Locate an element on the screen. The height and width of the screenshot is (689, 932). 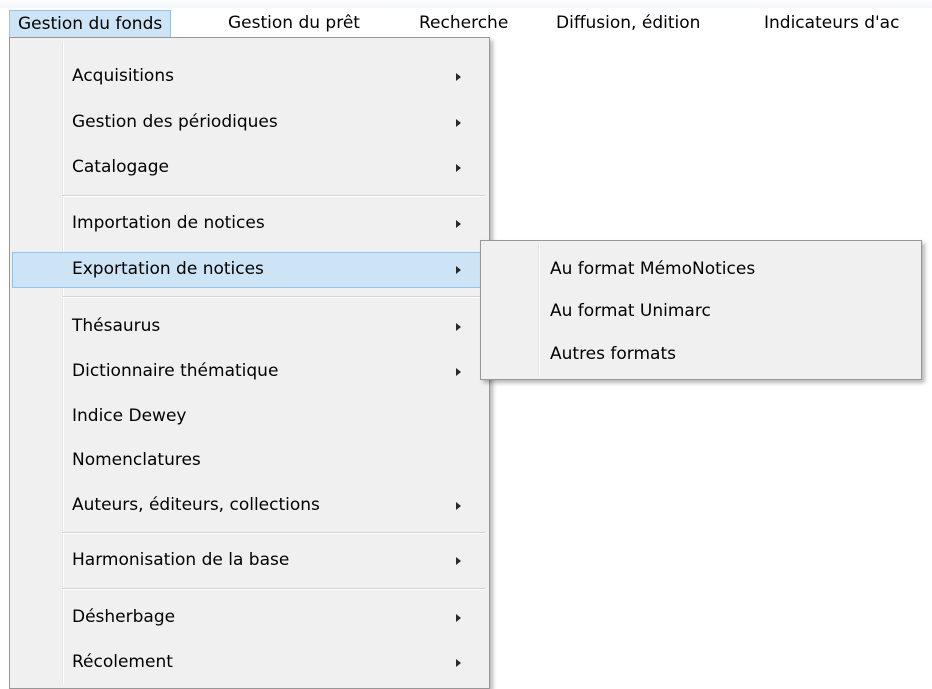
menu-item-label: Harmonisation de la base is located at coordinates (181, 560).